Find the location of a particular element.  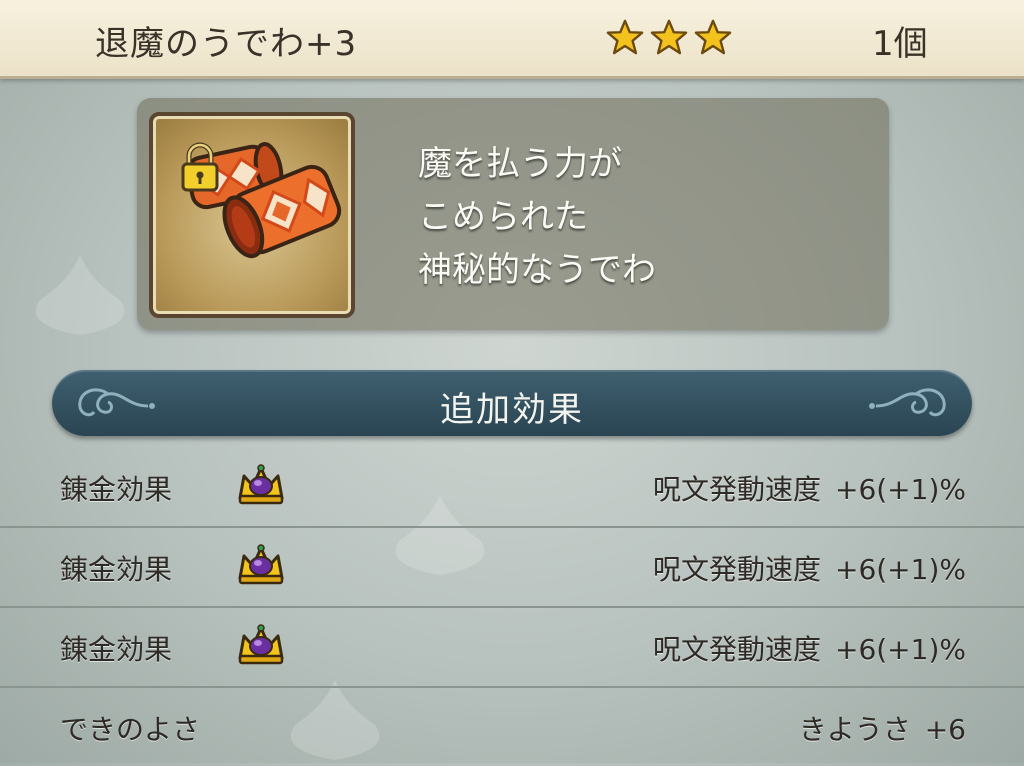

description-line: 神秘的なうでわ is located at coordinates (537, 270).